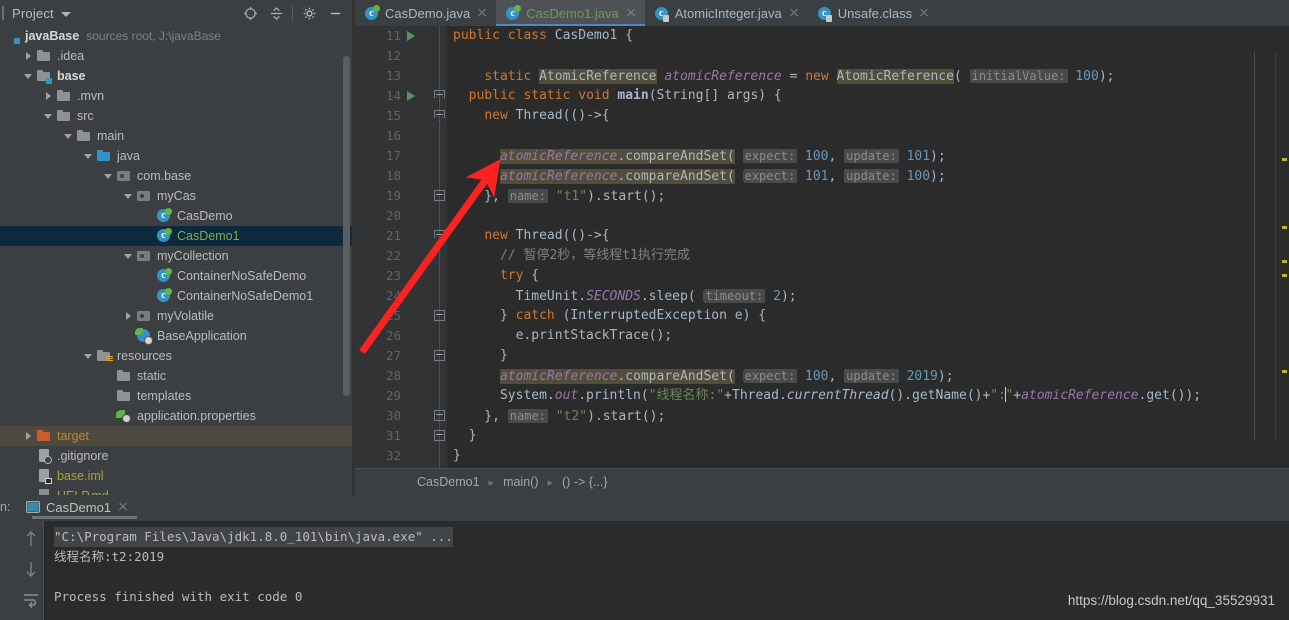  I want to click on code-line: 31 }, so click(822, 436).